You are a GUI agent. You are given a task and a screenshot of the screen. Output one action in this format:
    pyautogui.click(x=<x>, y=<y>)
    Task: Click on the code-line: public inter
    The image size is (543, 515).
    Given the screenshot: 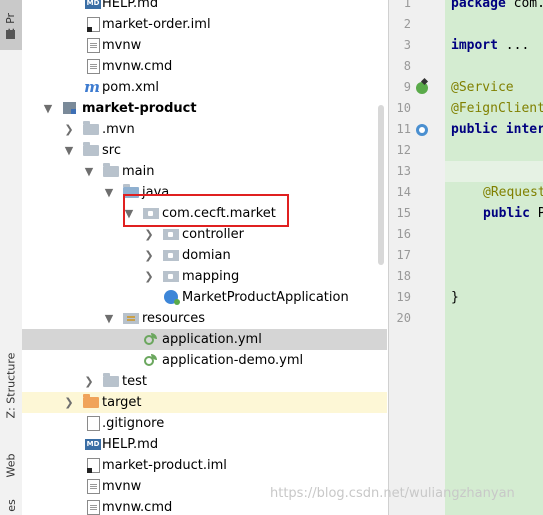 What is the action you would take?
    pyautogui.click(x=497, y=129)
    